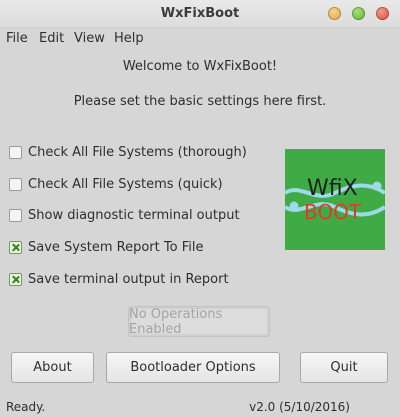  What do you see at coordinates (51, 38) in the screenshot?
I see `menu-edit: Edit` at bounding box center [51, 38].